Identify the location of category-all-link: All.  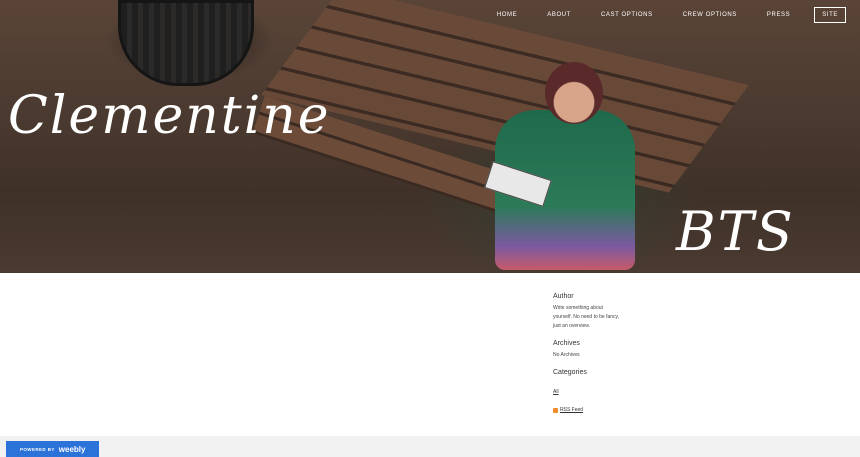
(556, 392).